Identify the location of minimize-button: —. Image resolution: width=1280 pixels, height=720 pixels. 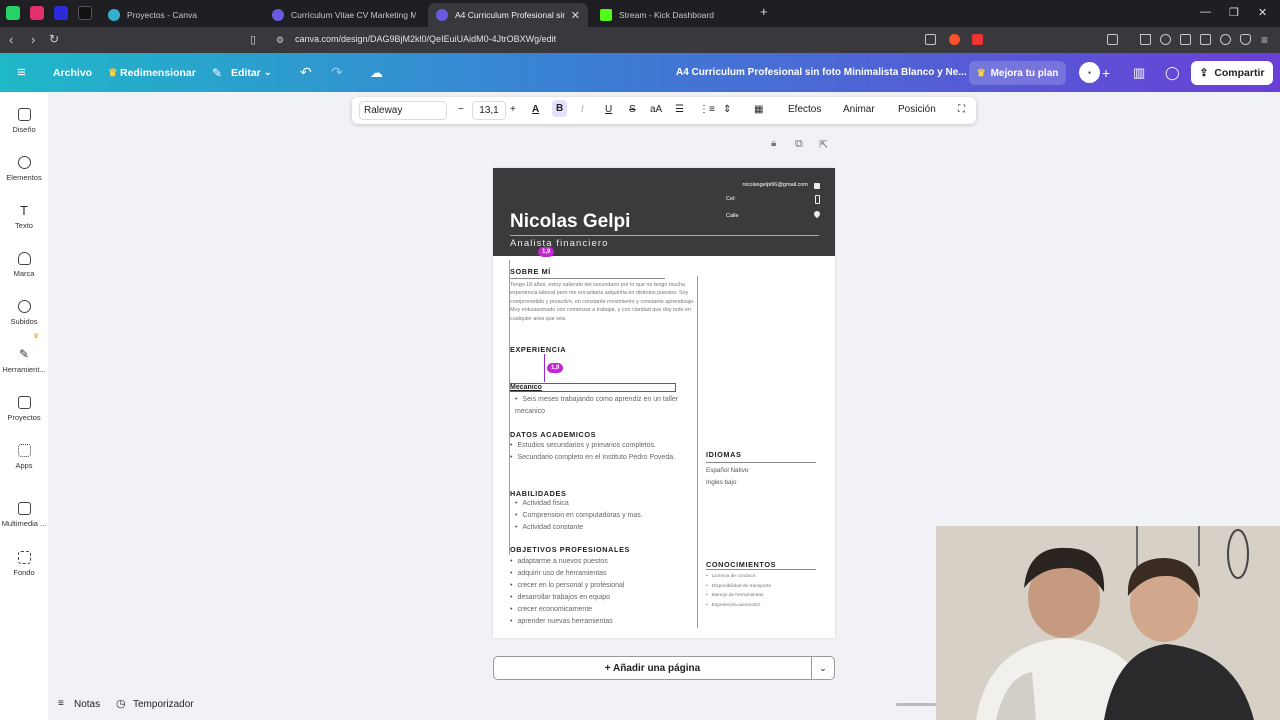
(1205, 12).